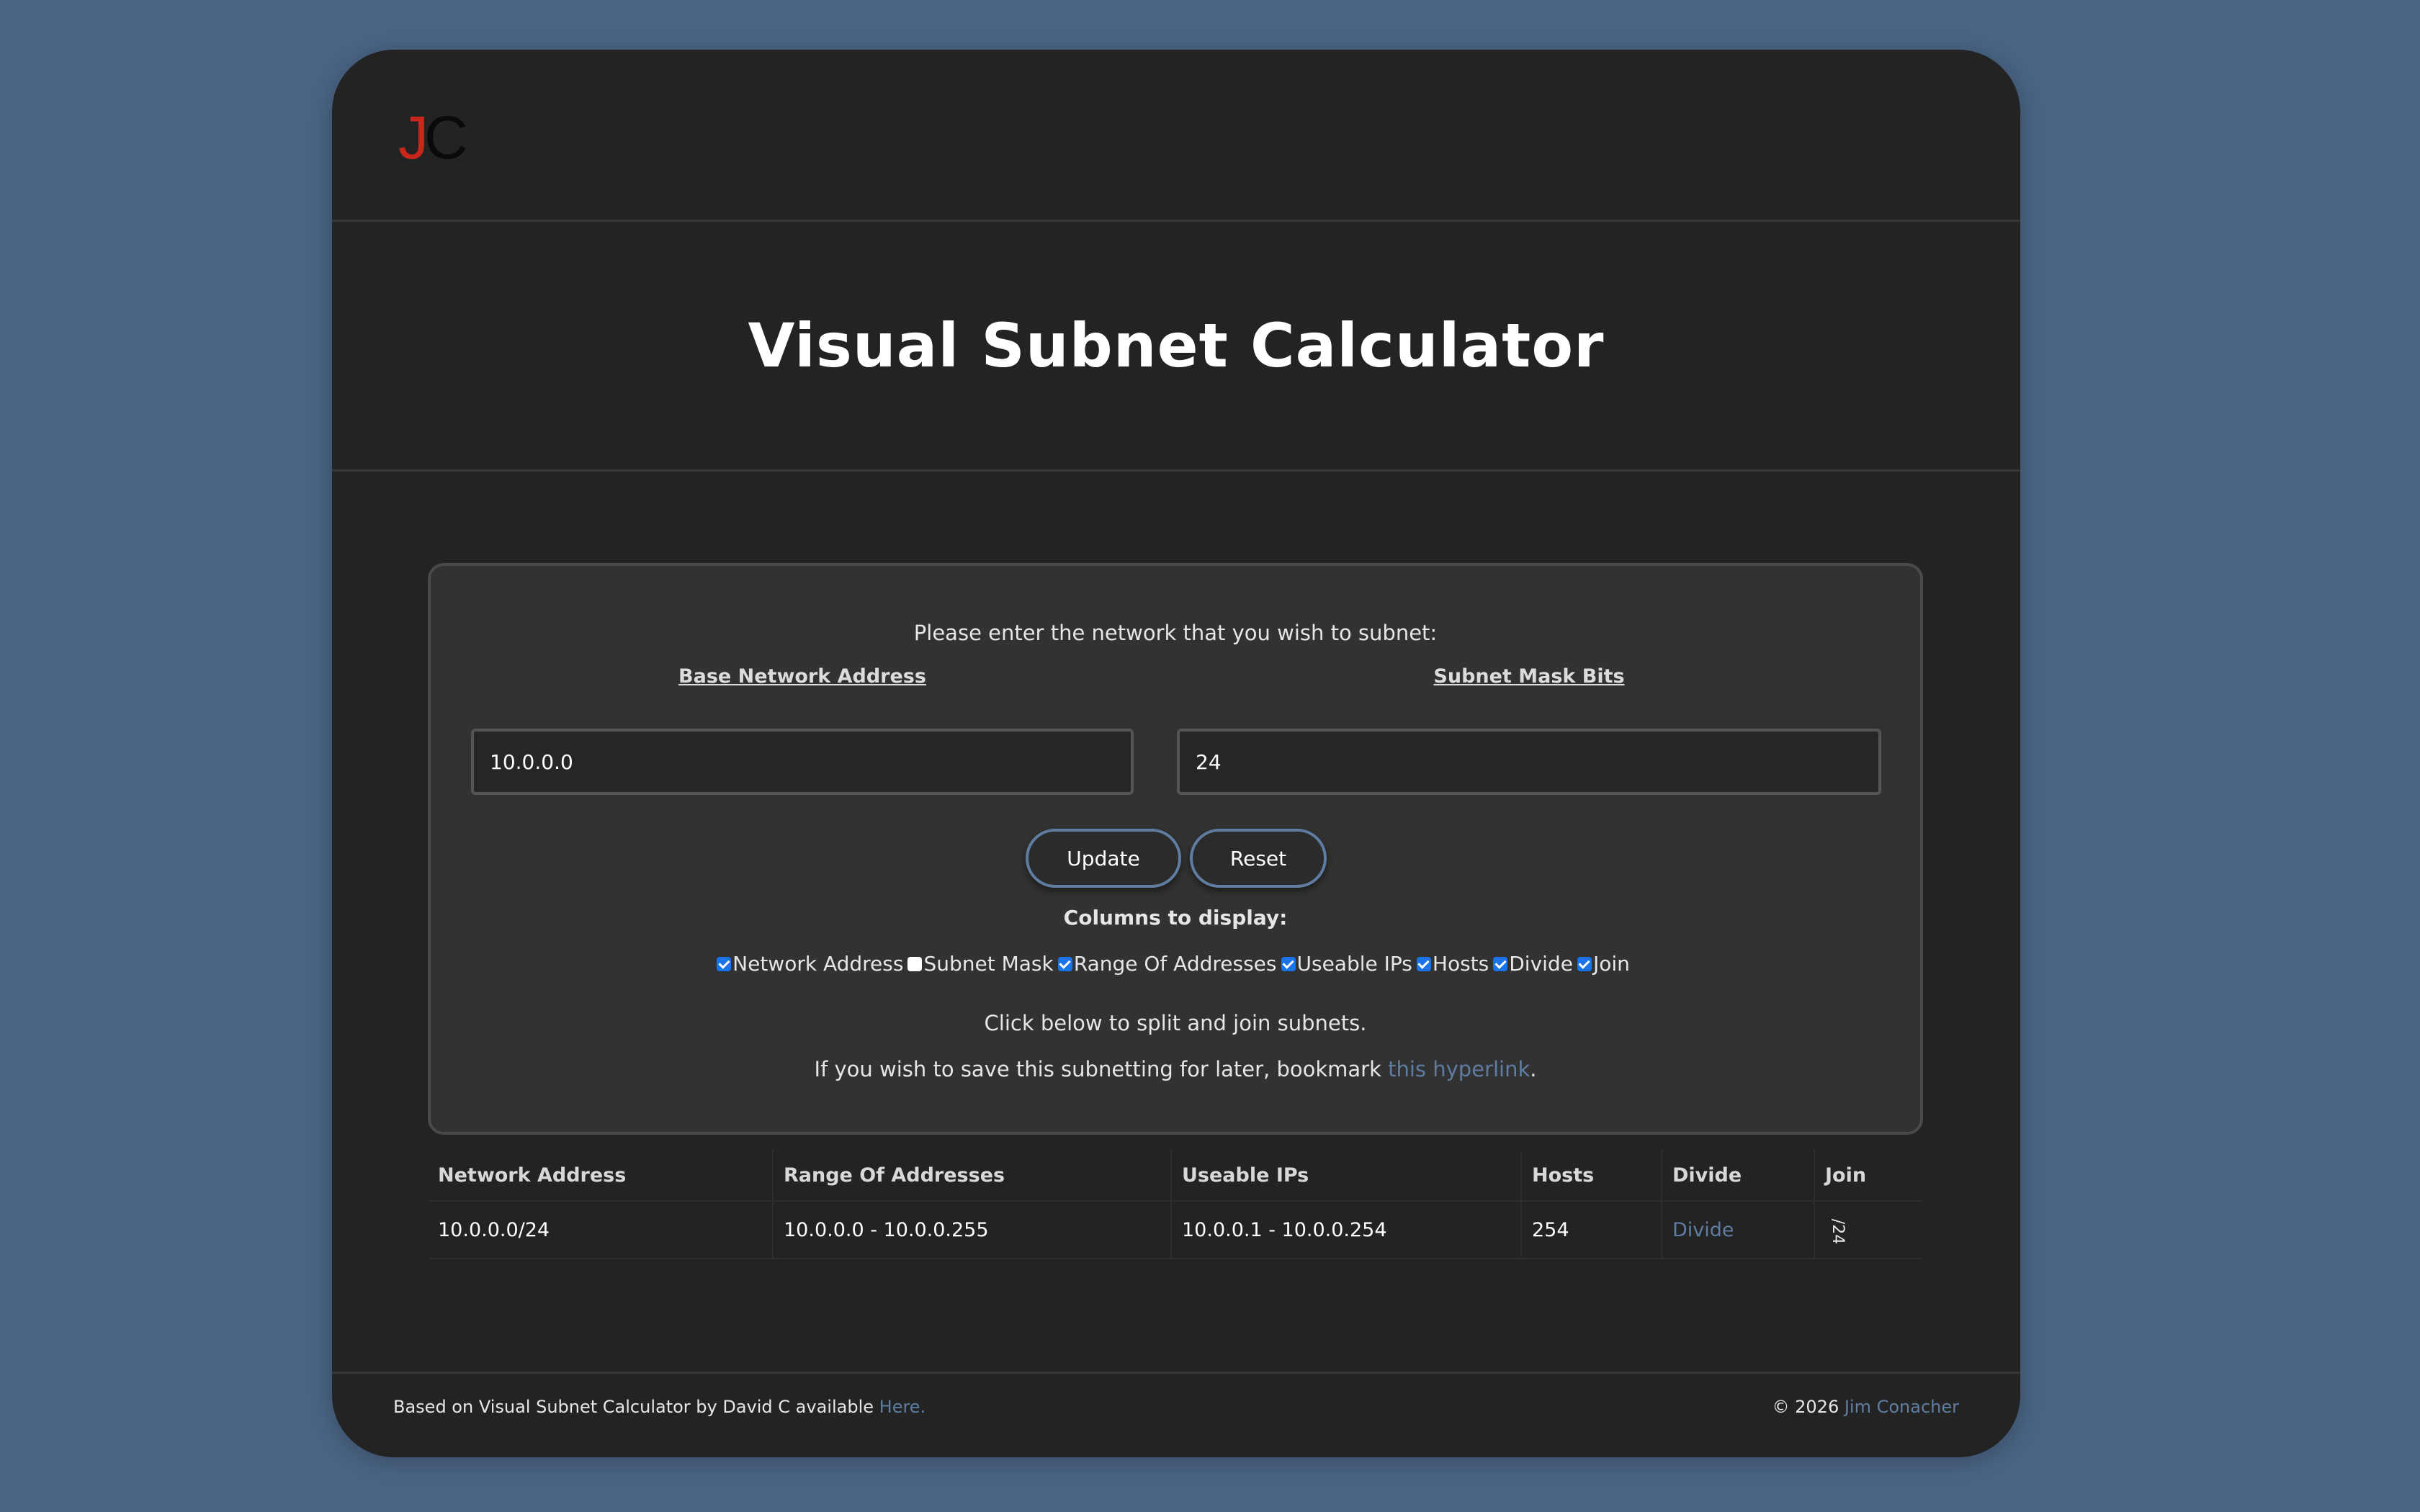 This screenshot has width=2420, height=1512. What do you see at coordinates (1529, 676) in the screenshot?
I see `subnet-mask-bits-label: Subnet Mask Bits` at bounding box center [1529, 676].